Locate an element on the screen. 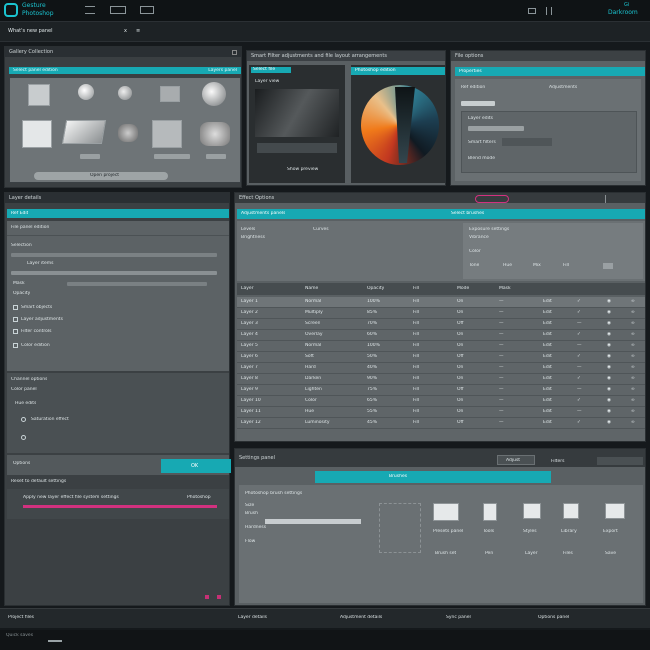  layer-items-slider is located at coordinates (114, 273).